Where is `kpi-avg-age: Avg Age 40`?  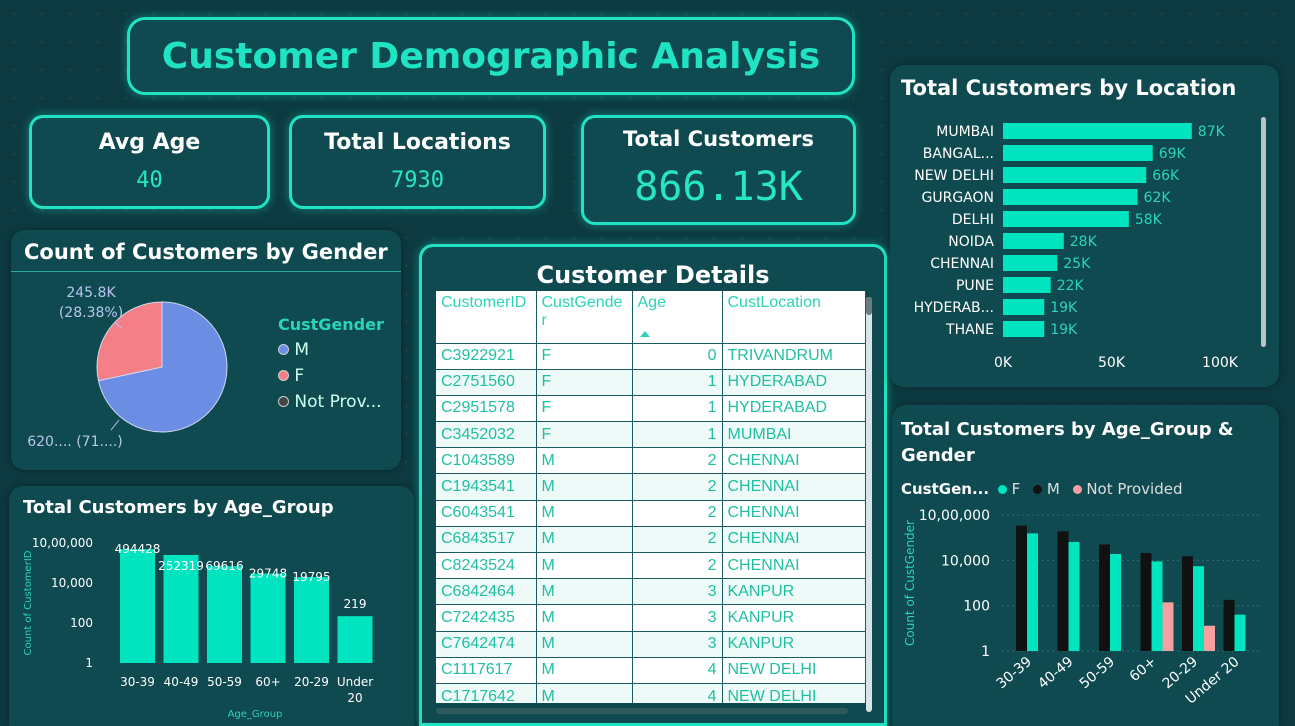
kpi-avg-age: Avg Age 40 is located at coordinates (149, 162).